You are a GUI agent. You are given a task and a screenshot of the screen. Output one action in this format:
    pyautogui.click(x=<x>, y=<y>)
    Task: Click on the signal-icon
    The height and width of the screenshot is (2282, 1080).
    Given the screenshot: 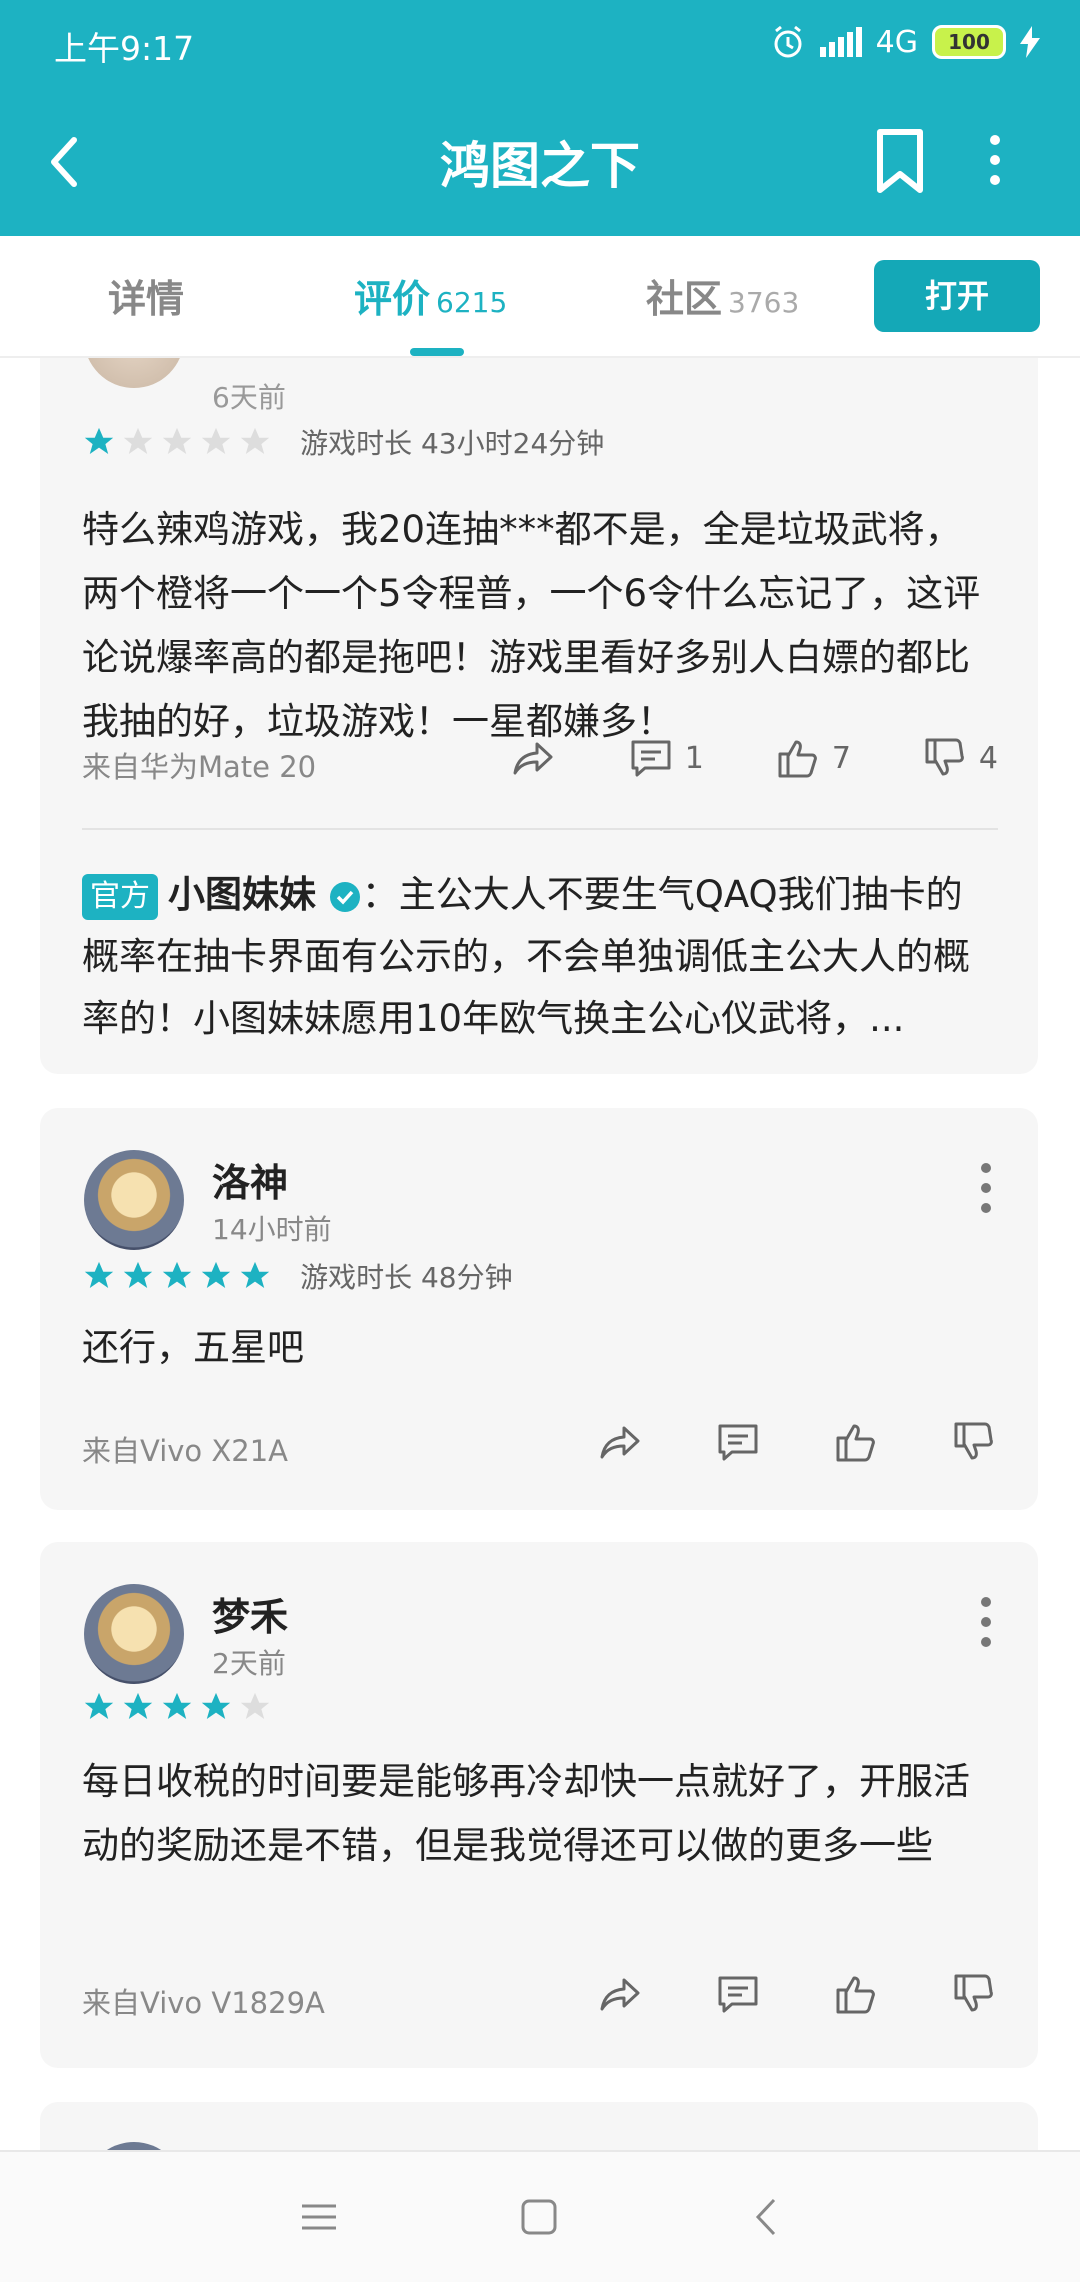 What is the action you would take?
    pyautogui.click(x=840, y=42)
    